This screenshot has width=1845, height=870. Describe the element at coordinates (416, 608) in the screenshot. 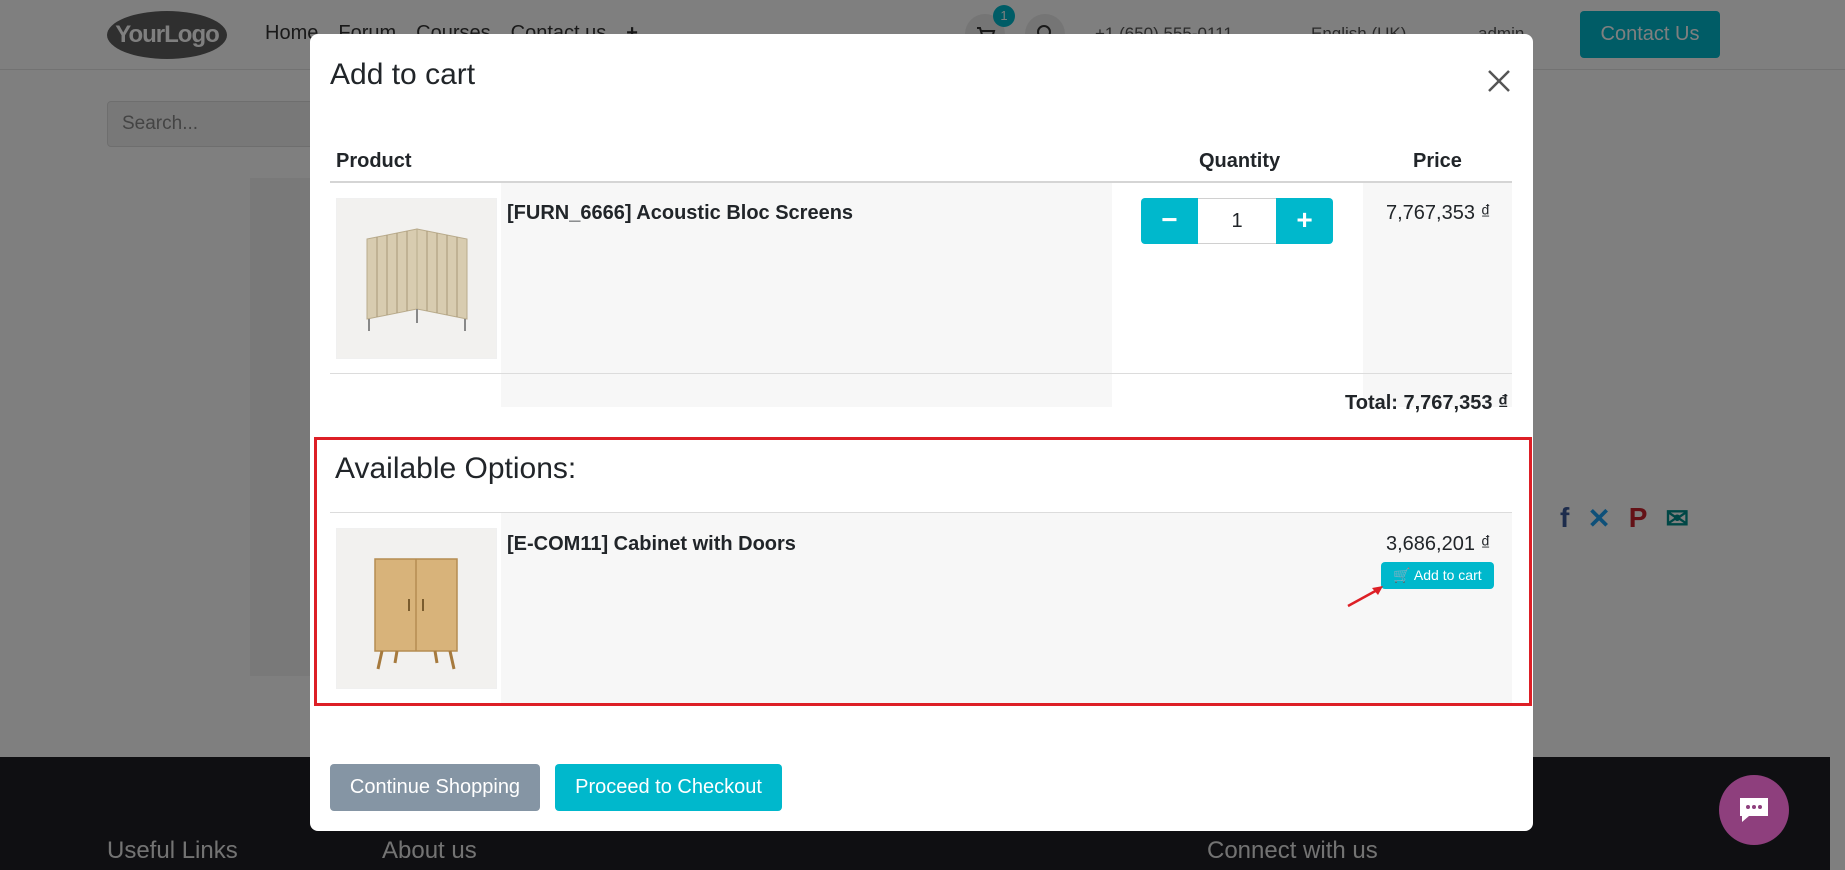

I see `option-thumbnail` at that location.